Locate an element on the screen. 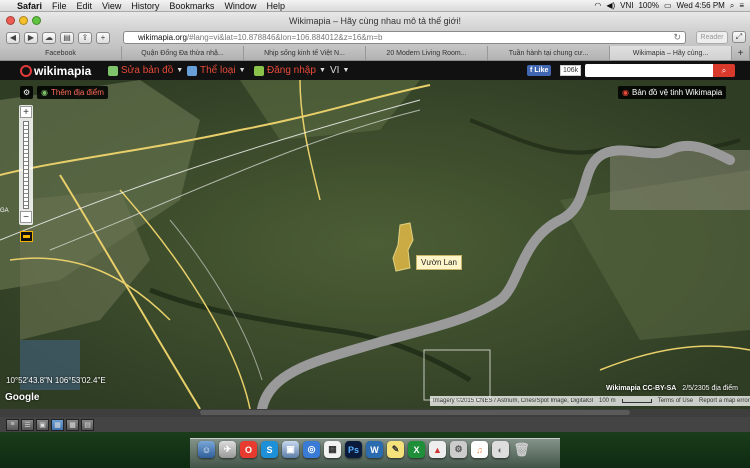  fullscreen-icon: ⤢ is located at coordinates (739, 37).